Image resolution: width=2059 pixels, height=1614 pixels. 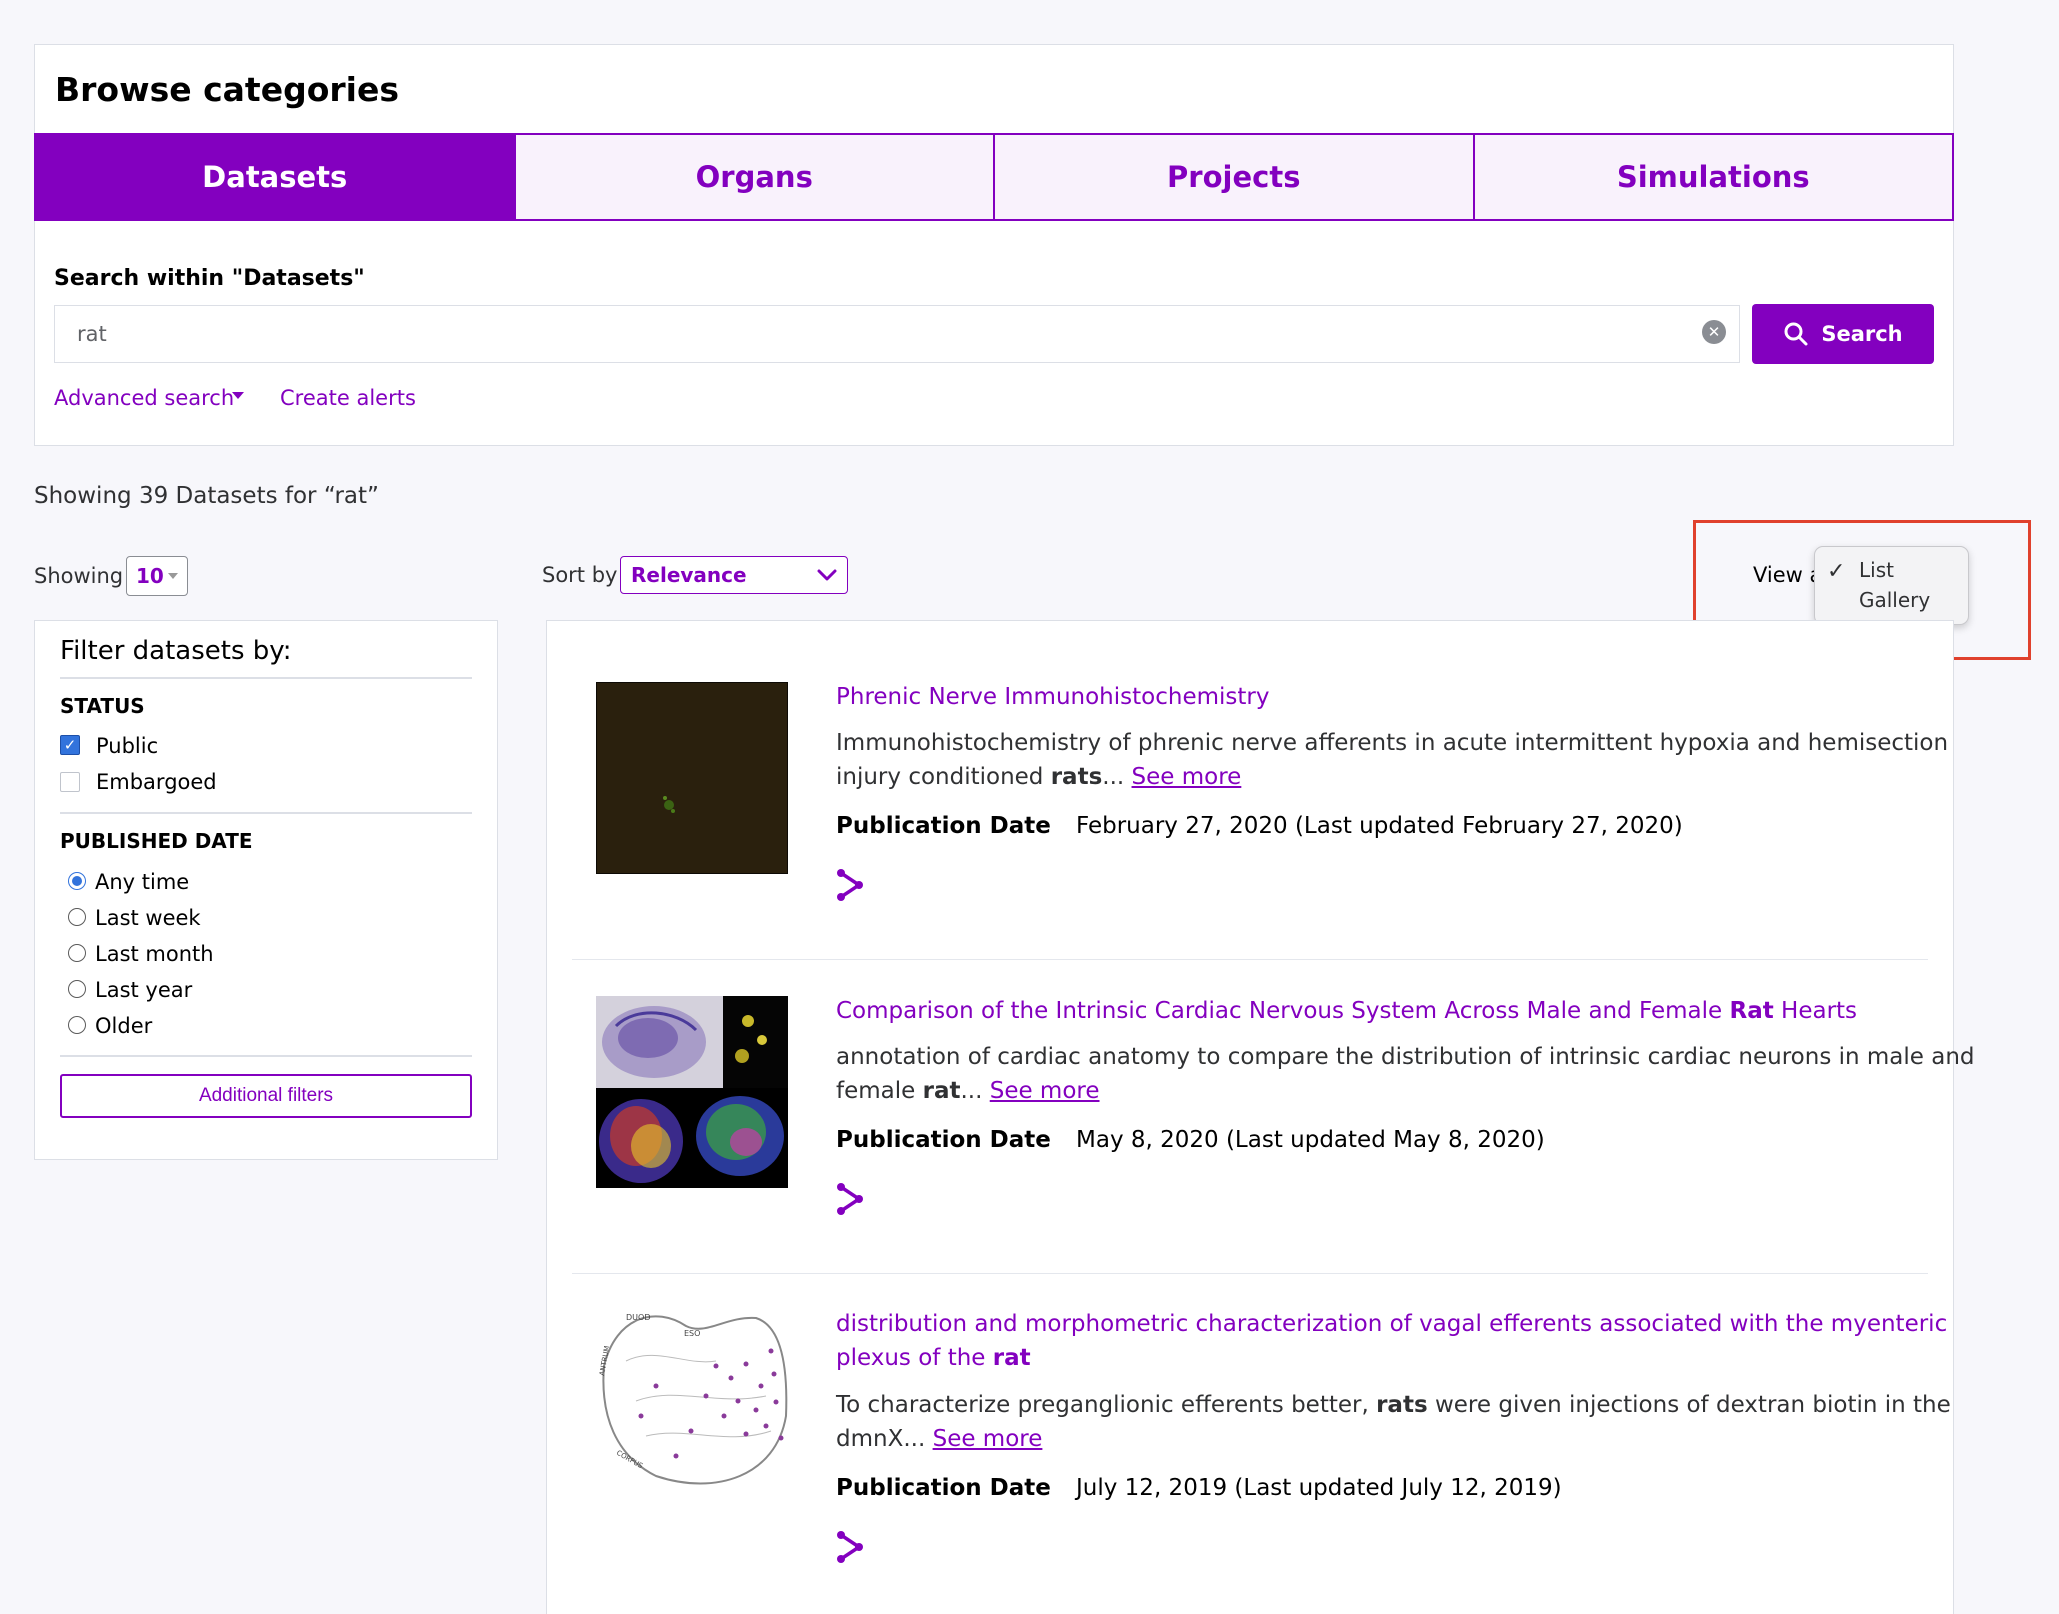 I want to click on search-button: Search, so click(x=1843, y=334).